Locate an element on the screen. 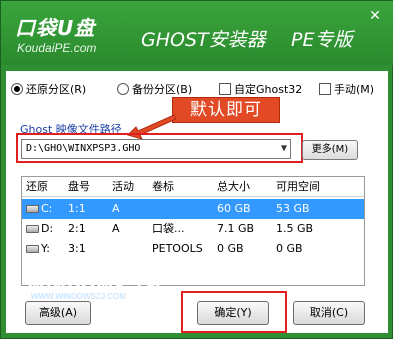  custom-ghost-label: 自定Ghost32 is located at coordinates (268, 89).